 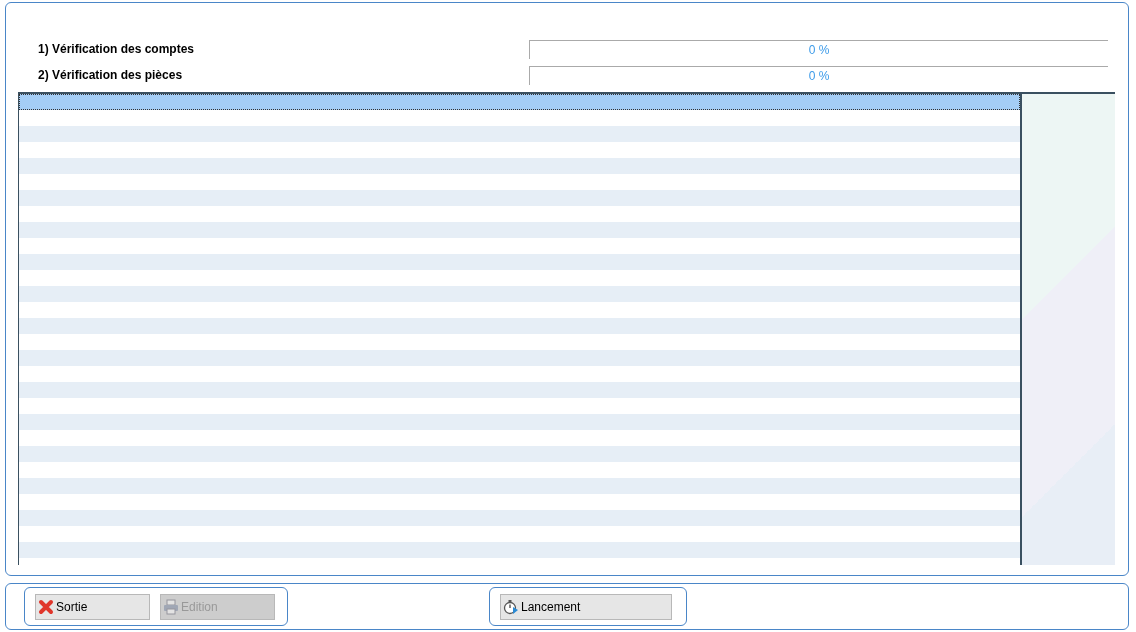 I want to click on stopwatch-icon, so click(x=511, y=606).